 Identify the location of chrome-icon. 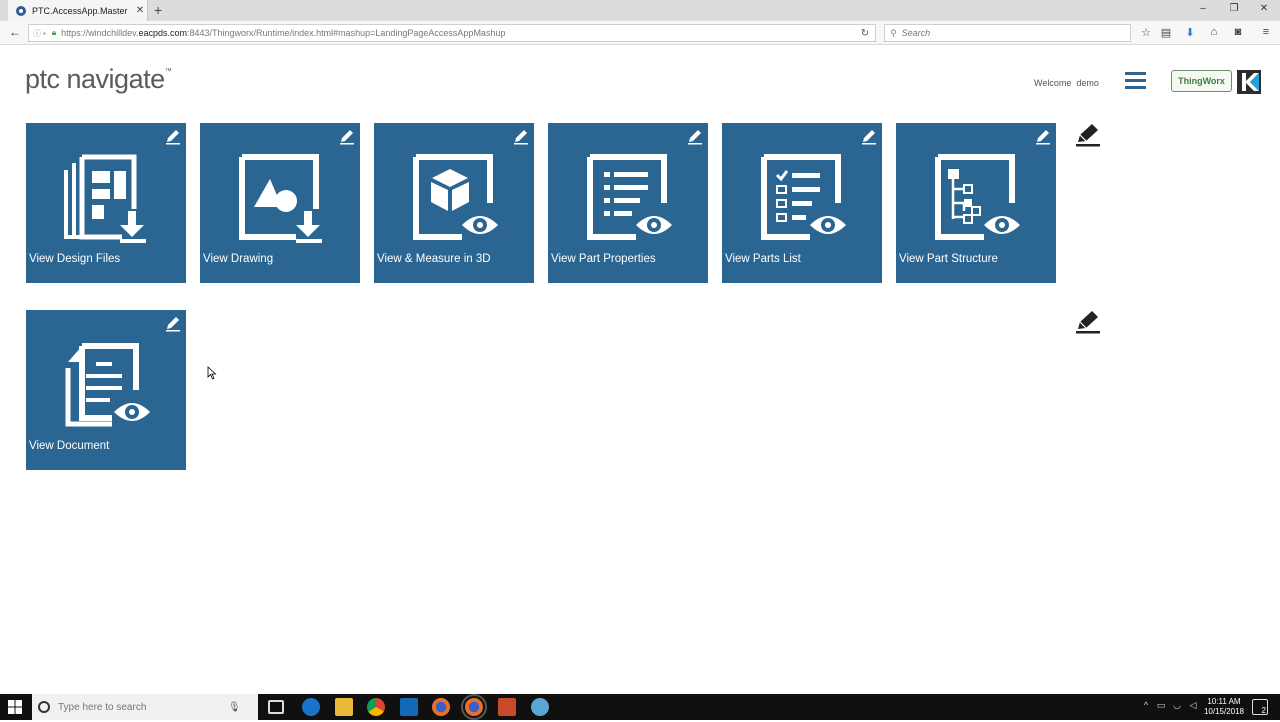
(376, 707).